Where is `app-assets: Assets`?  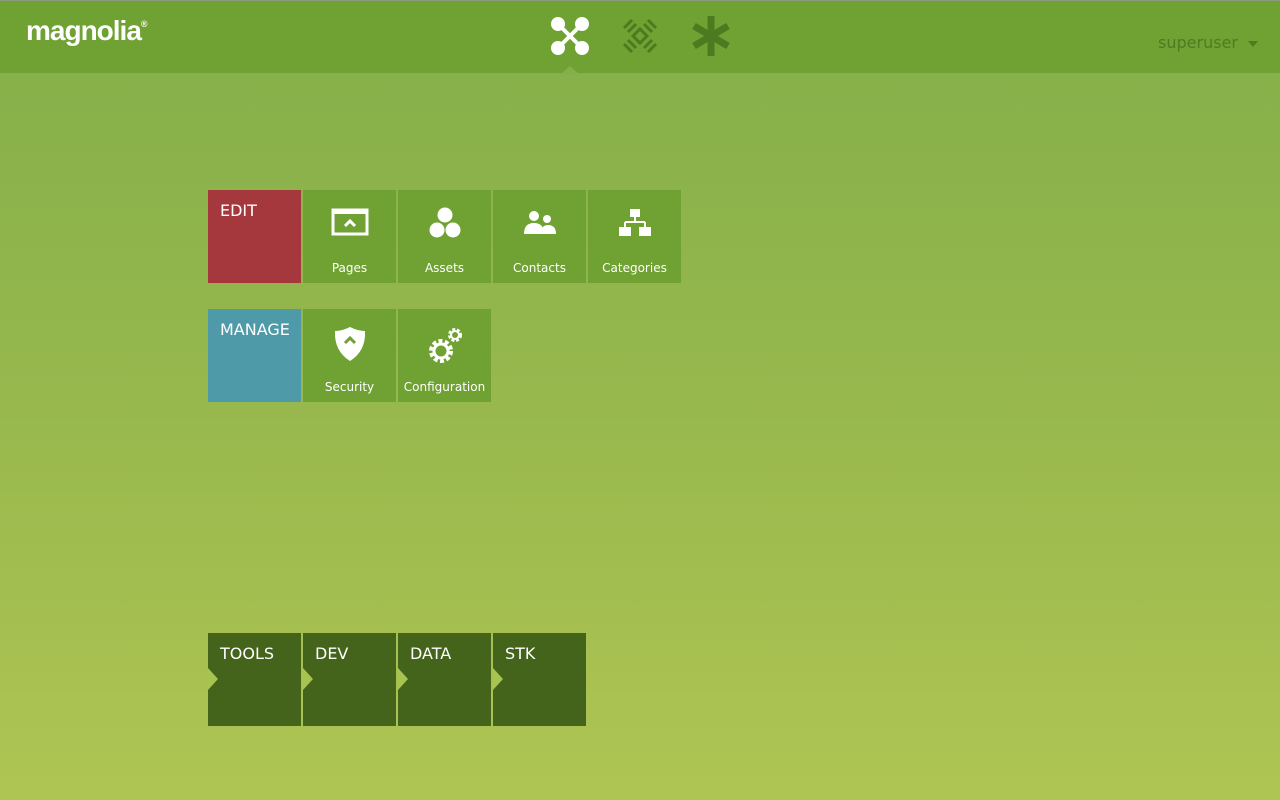 app-assets: Assets is located at coordinates (444, 236).